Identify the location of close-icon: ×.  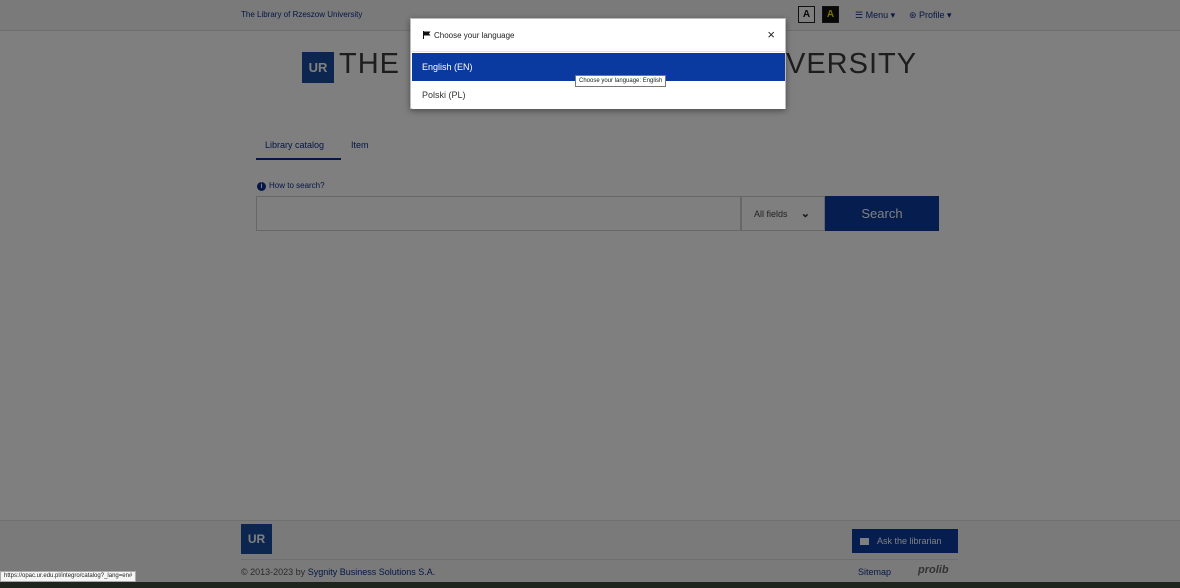
(771, 35).